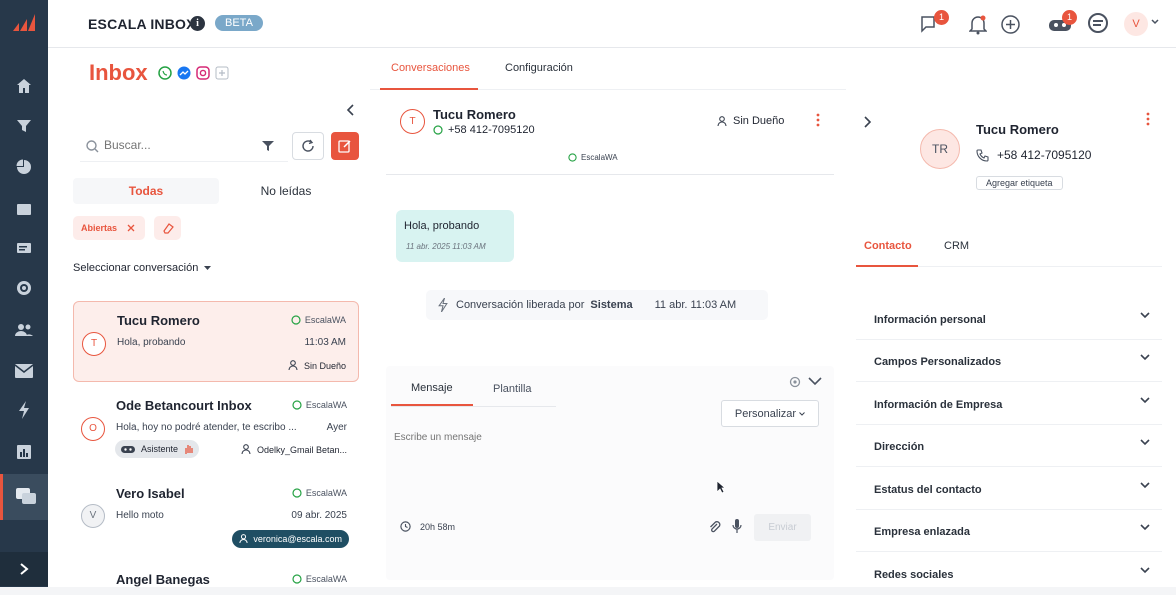  I want to click on message-bubble: Hola, probando 11 abr. 2025 11:03 AM, so click(455, 236).